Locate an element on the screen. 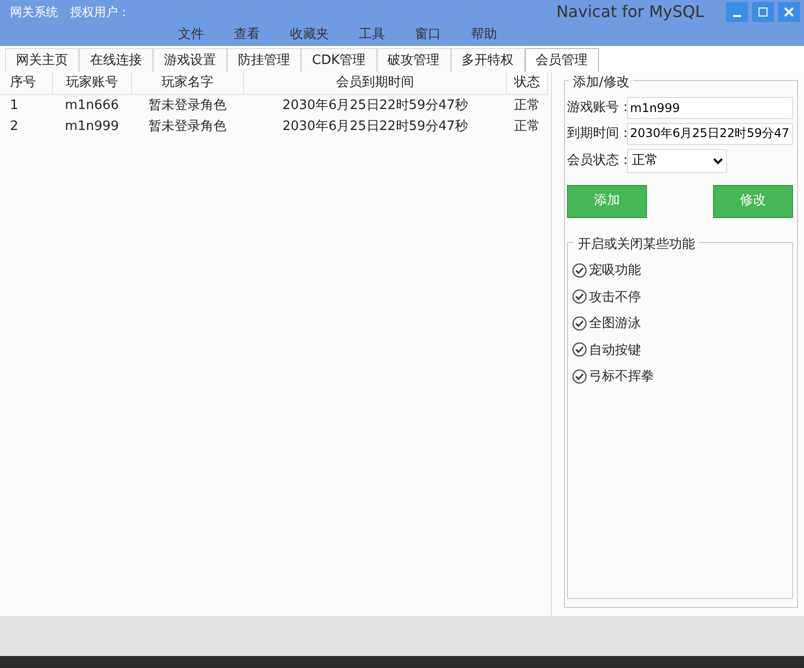 Image resolution: width=804 pixels, height=668 pixels. table-cell-text: 暂未登录角色 is located at coordinates (187, 127).